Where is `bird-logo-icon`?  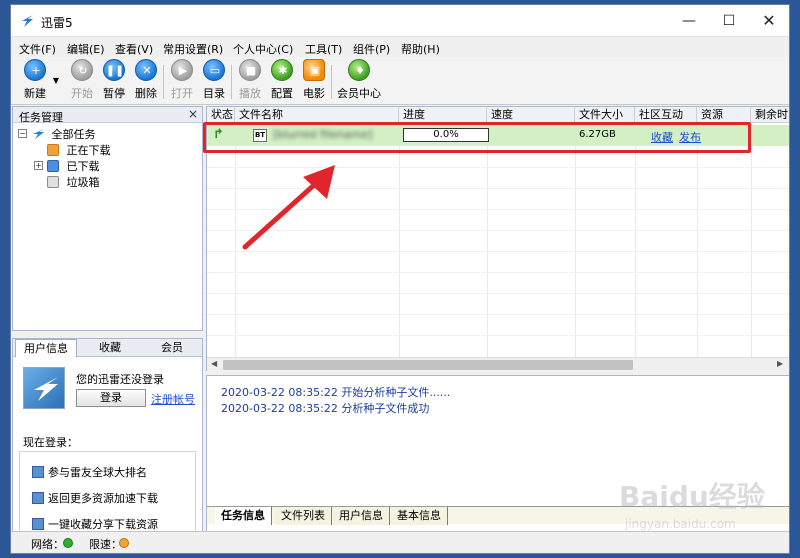 bird-logo-icon is located at coordinates (46, 389).